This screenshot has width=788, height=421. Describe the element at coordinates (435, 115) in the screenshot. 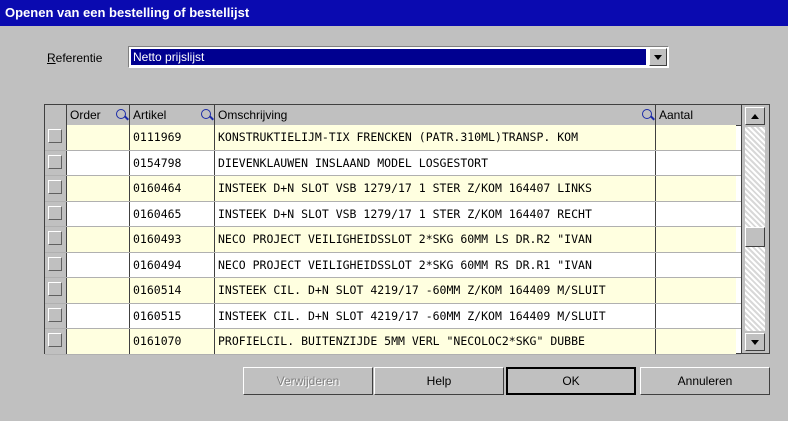

I see `column-header-omschrijving: Omschrijving` at that location.